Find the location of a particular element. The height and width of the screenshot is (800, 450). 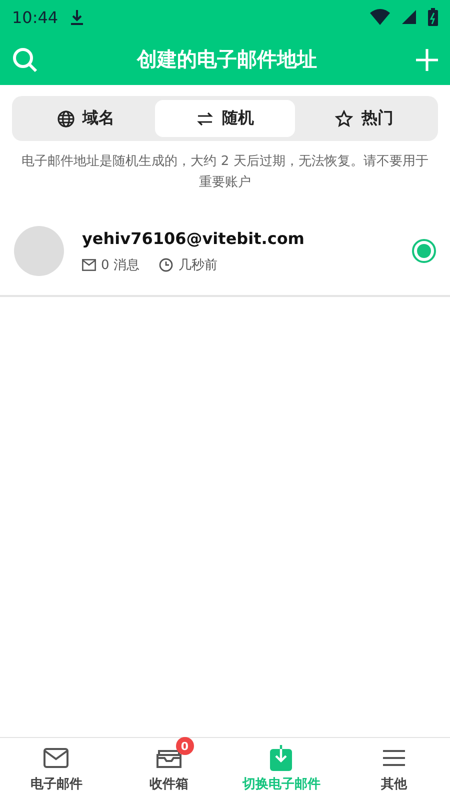

radio-button is located at coordinates (424, 251).